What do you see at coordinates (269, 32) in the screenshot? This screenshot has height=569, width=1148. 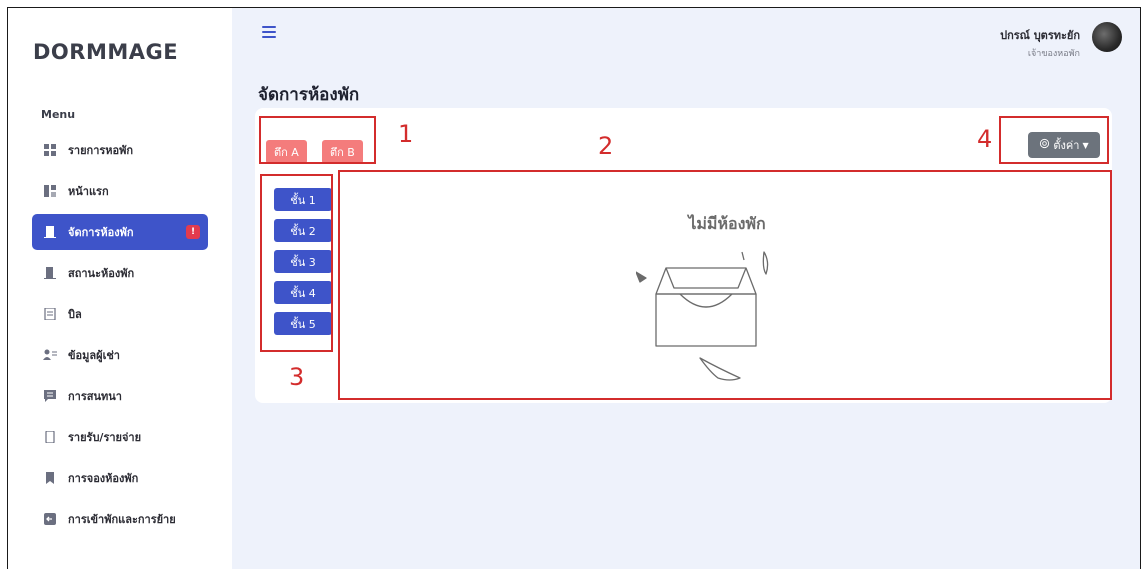 I see `hamburger-menu-icon` at bounding box center [269, 32].